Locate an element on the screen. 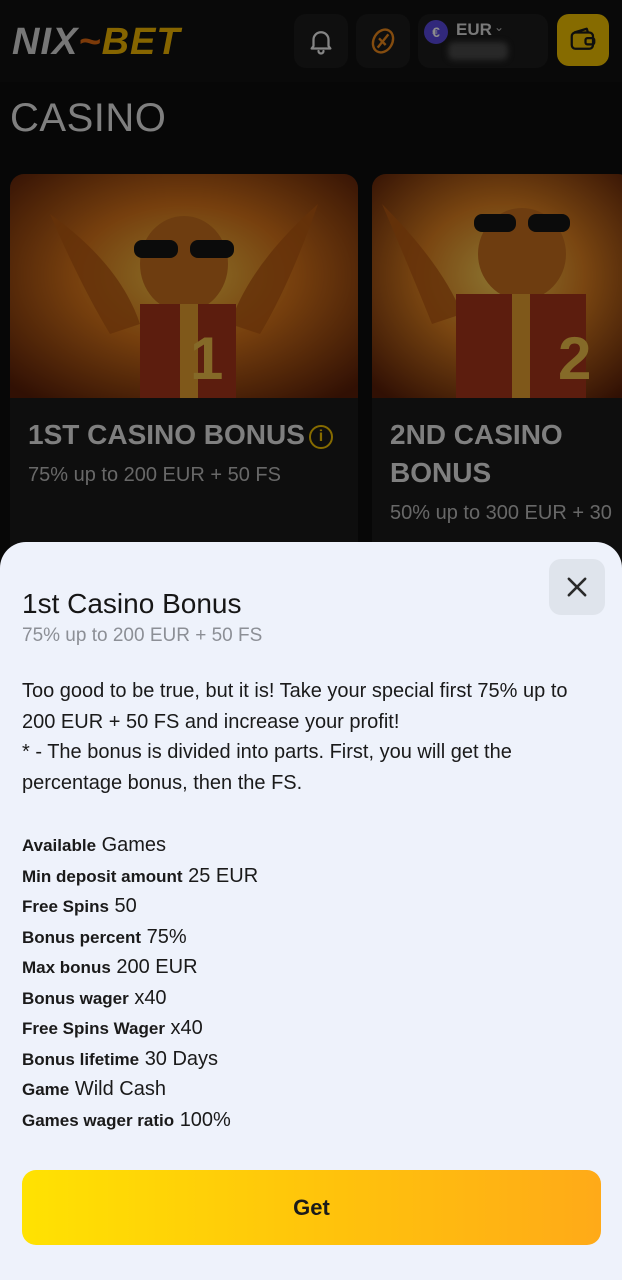 The image size is (622, 1280). detail-label: Free Spins Wager is located at coordinates (93, 1028).